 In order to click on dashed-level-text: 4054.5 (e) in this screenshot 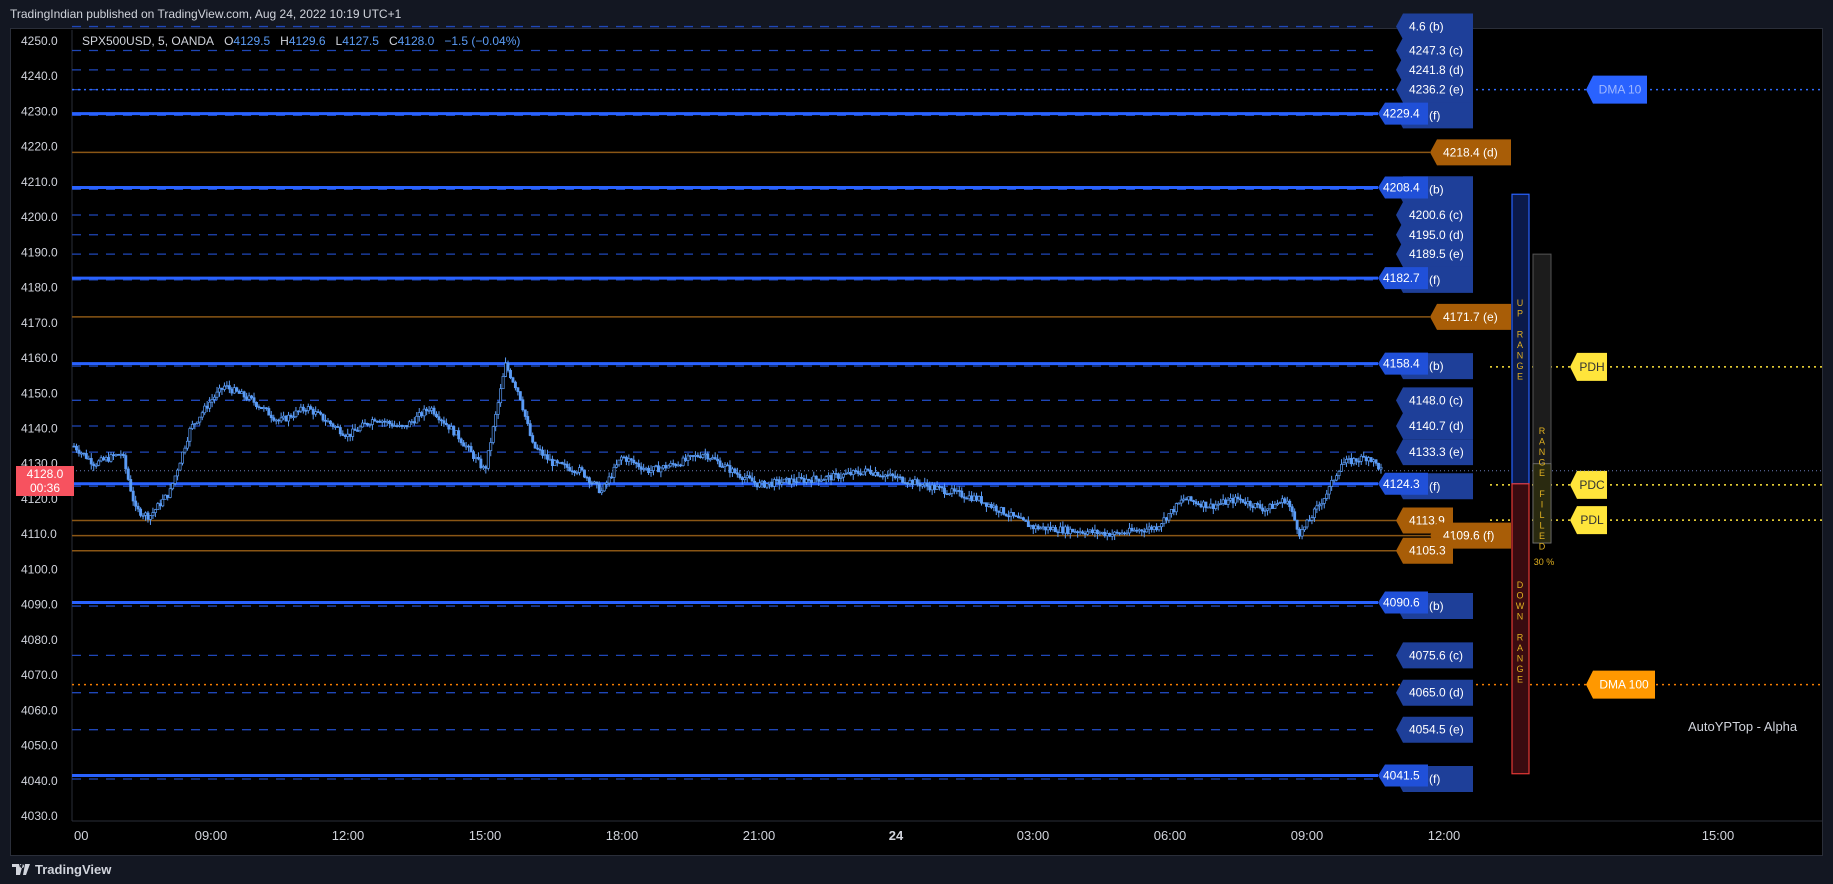, I will do `click(1436, 730)`.